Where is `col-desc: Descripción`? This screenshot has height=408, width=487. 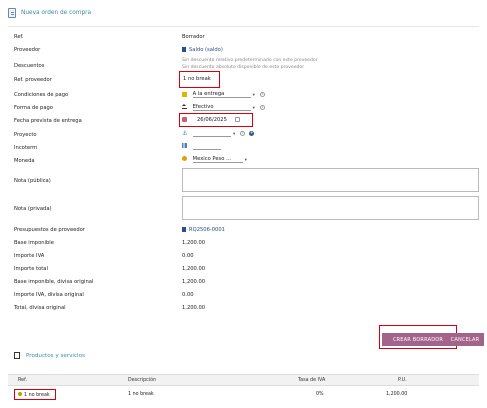 col-desc: Descripción is located at coordinates (142, 380).